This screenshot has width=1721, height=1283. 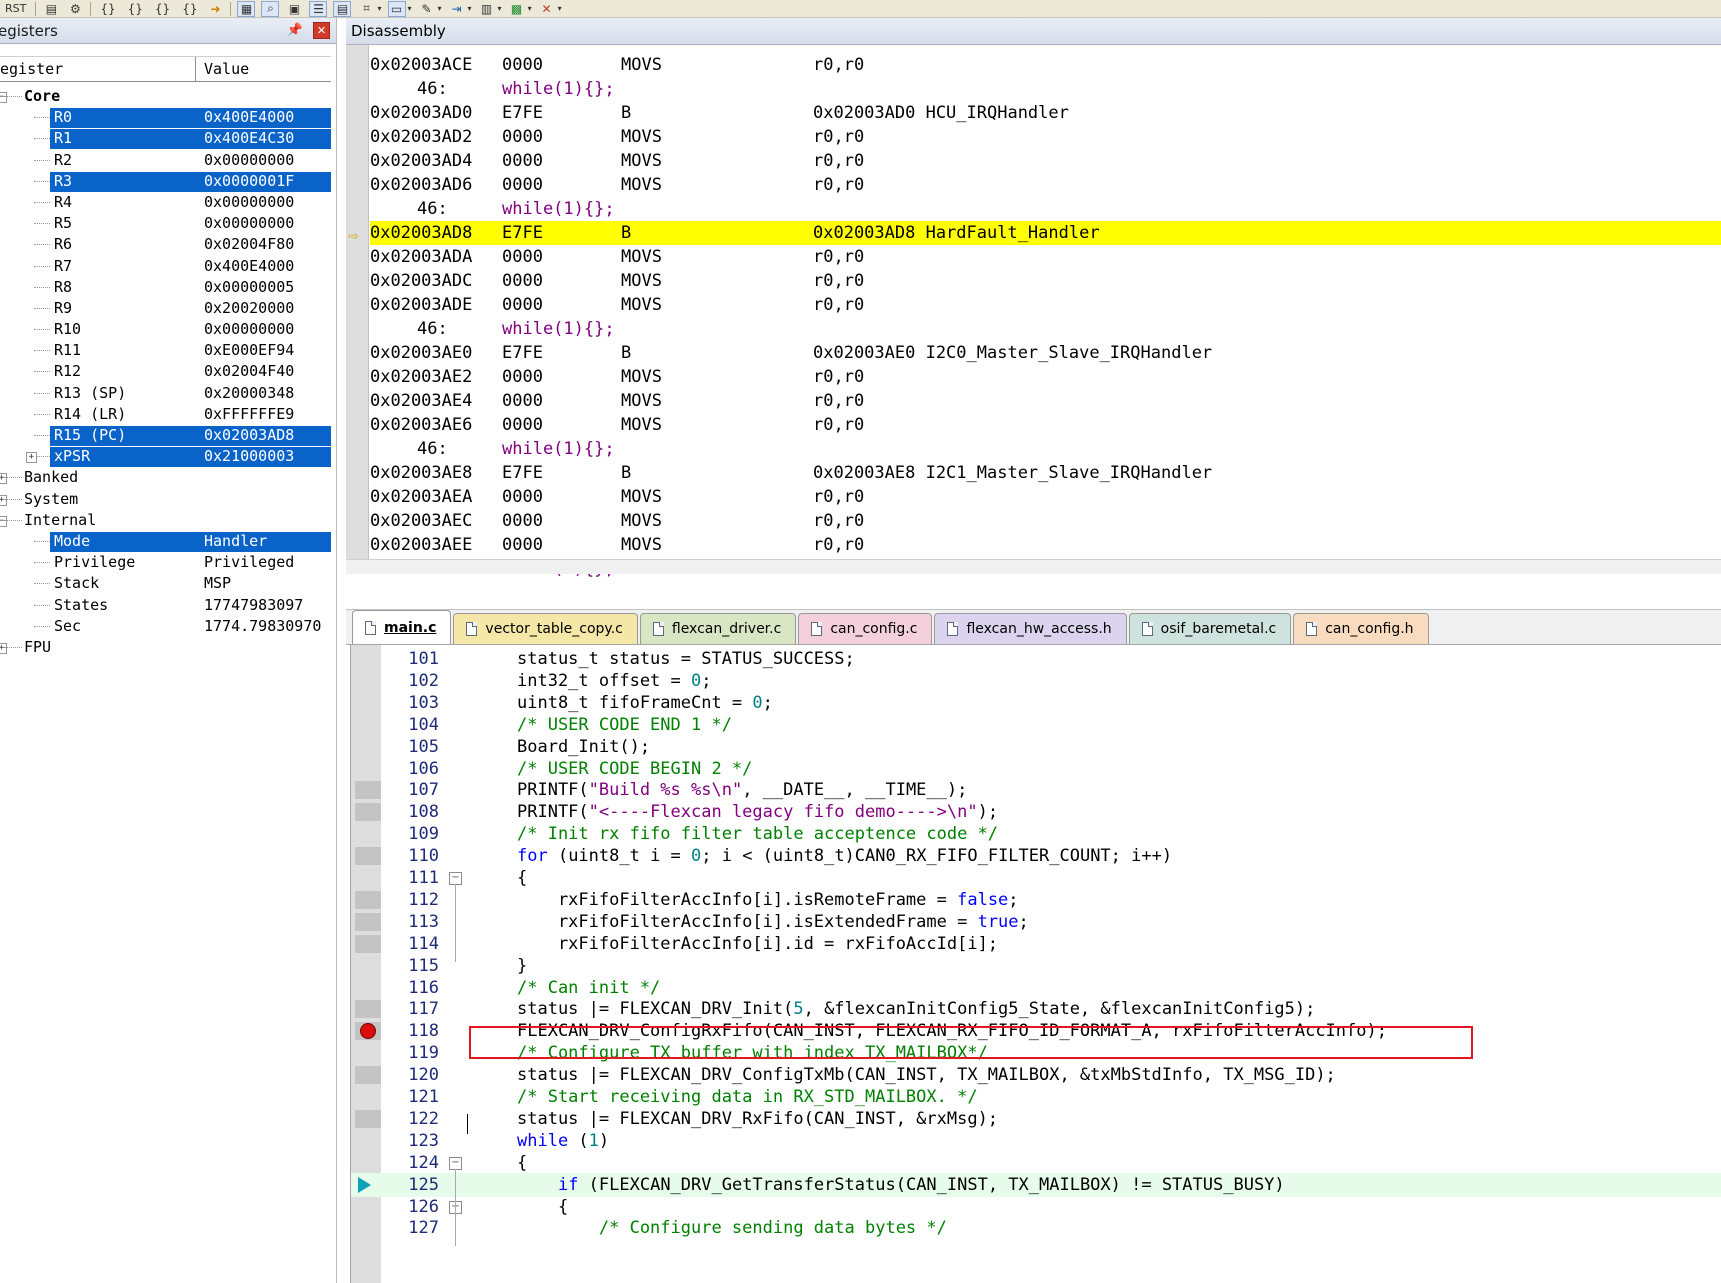 I want to click on register-value: 1774.79830970, so click(x=262, y=626).